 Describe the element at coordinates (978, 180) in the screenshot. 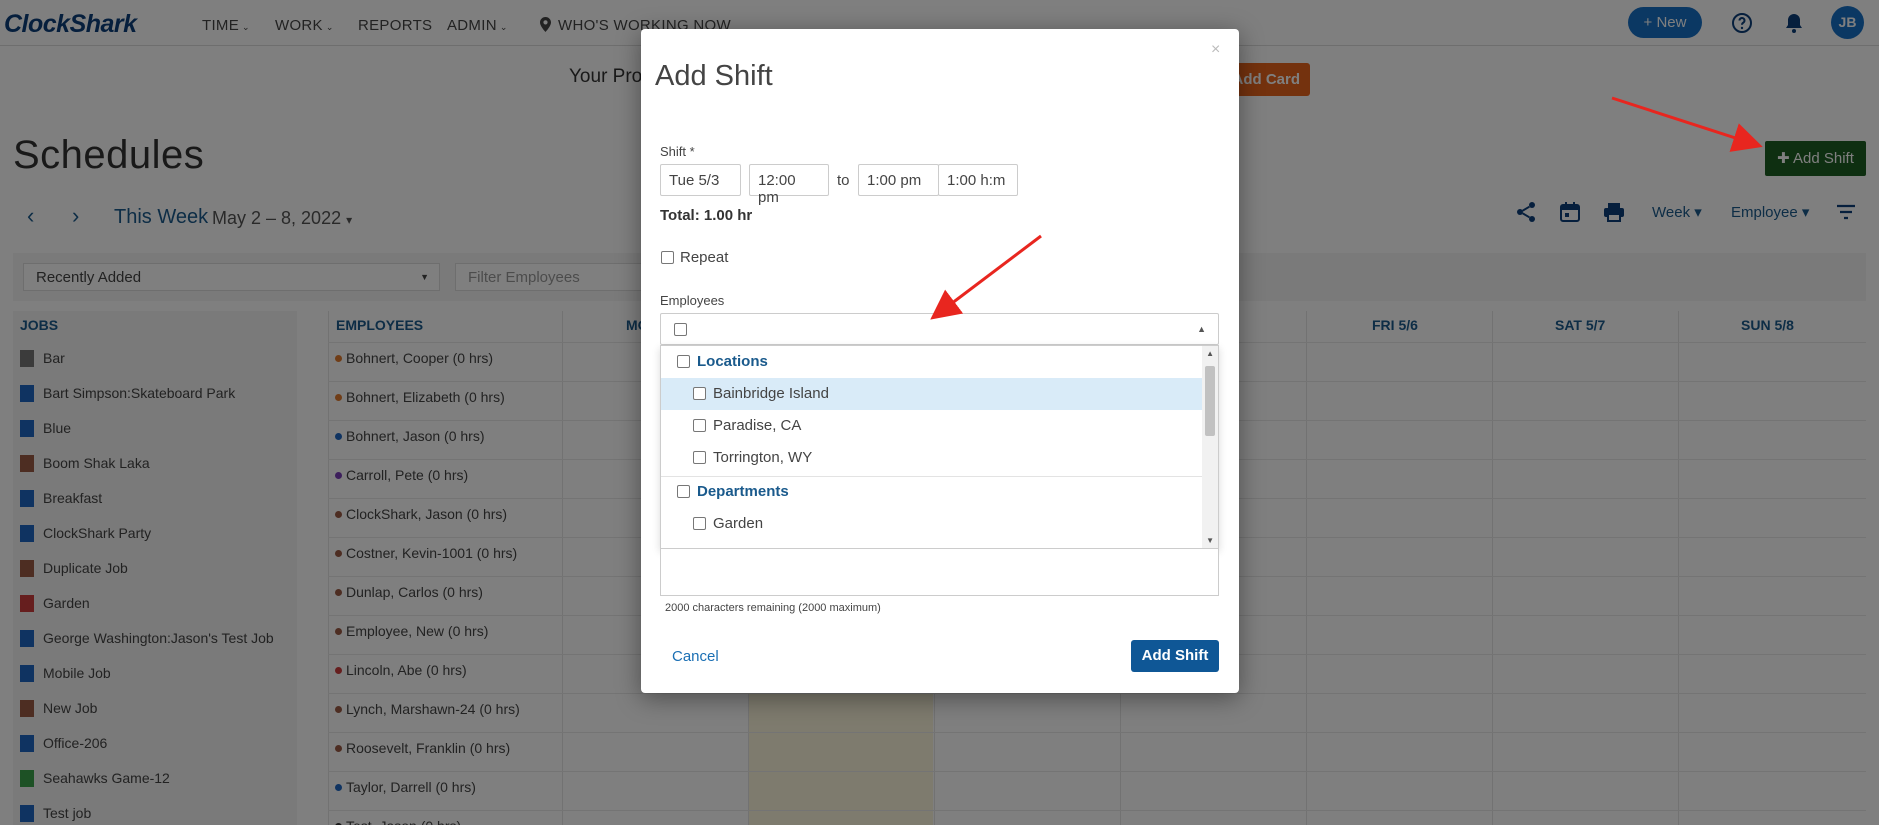

I see `duration-field: 1:00 h:m` at that location.